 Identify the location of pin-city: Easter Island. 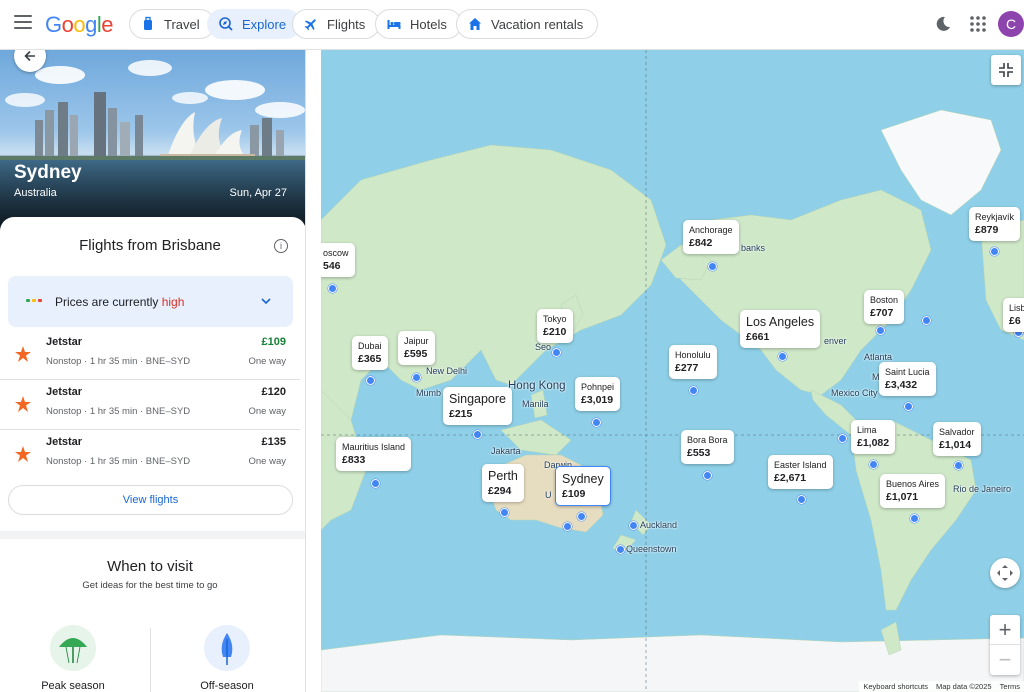
(800, 465).